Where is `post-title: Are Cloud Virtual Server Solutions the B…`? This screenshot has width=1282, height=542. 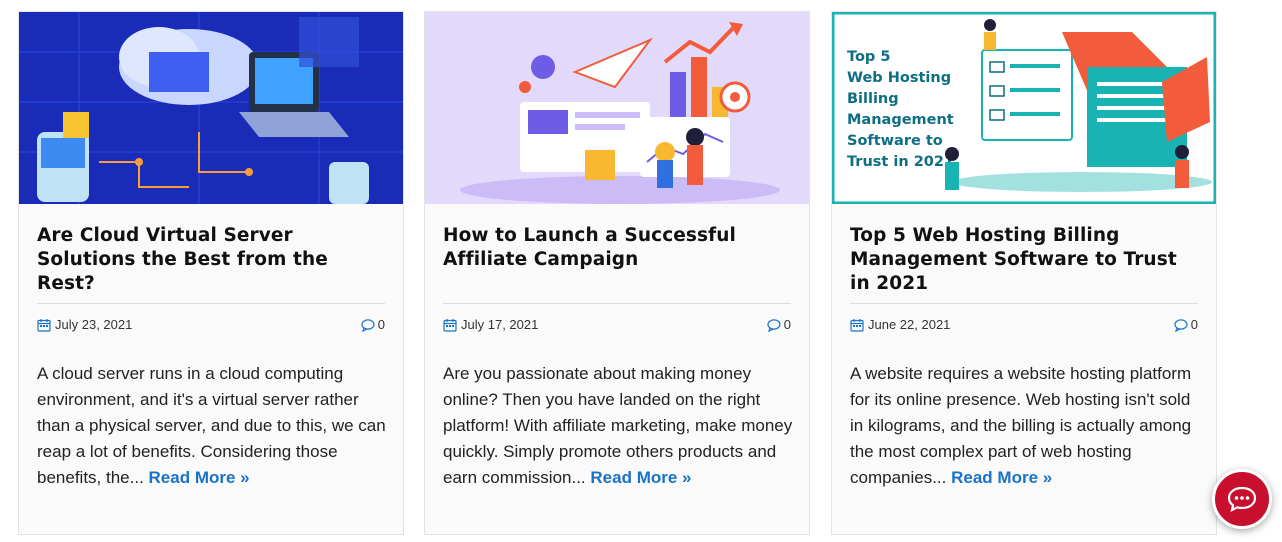
post-title: Are Cloud Virtual Server Solutions the B… is located at coordinates (212, 260).